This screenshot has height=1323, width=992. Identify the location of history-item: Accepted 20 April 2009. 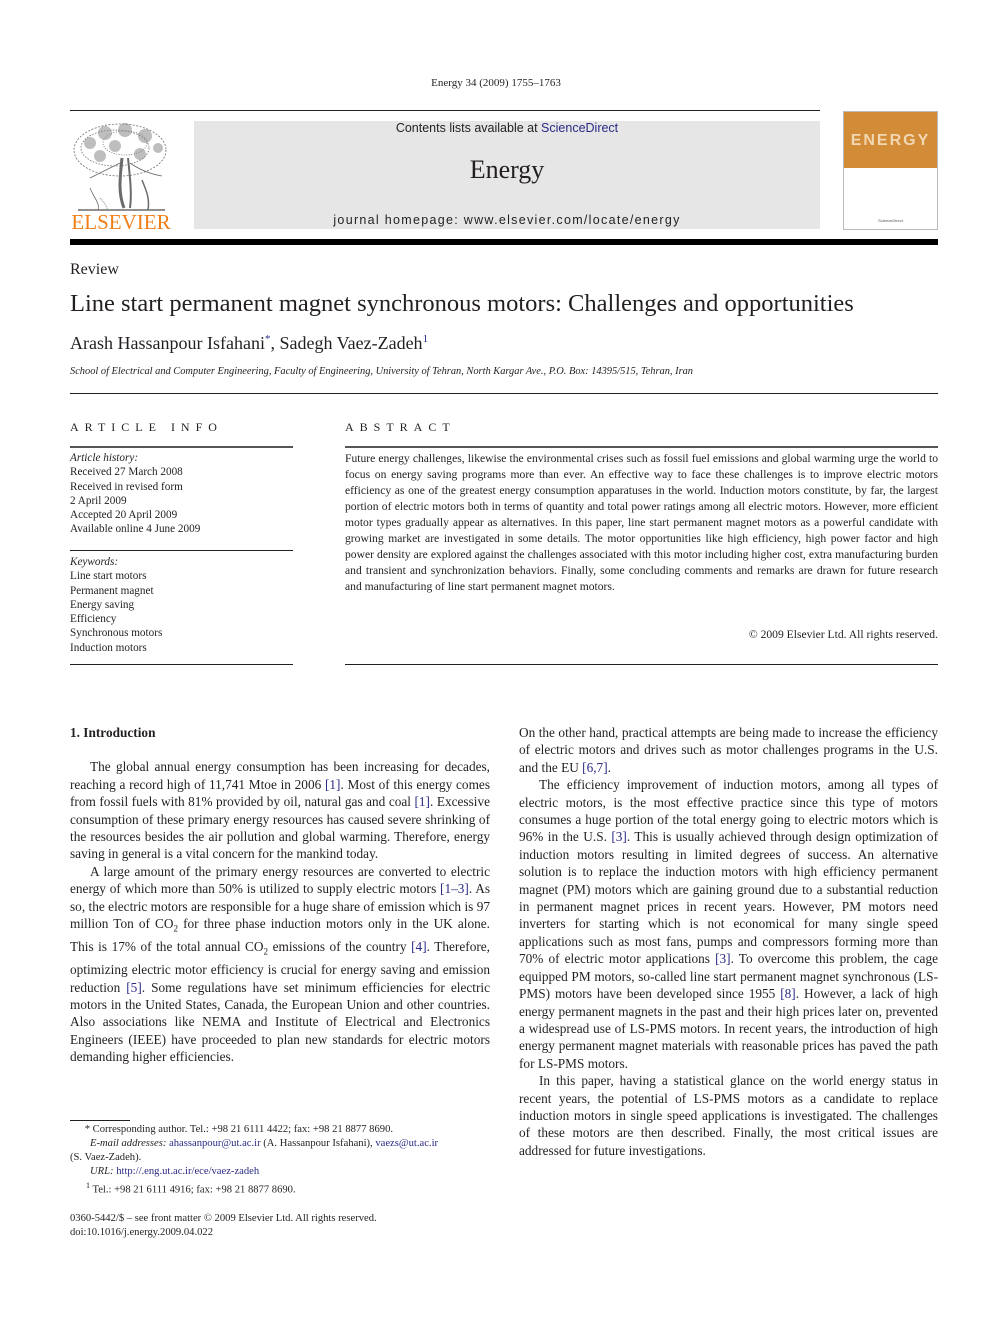
(124, 515).